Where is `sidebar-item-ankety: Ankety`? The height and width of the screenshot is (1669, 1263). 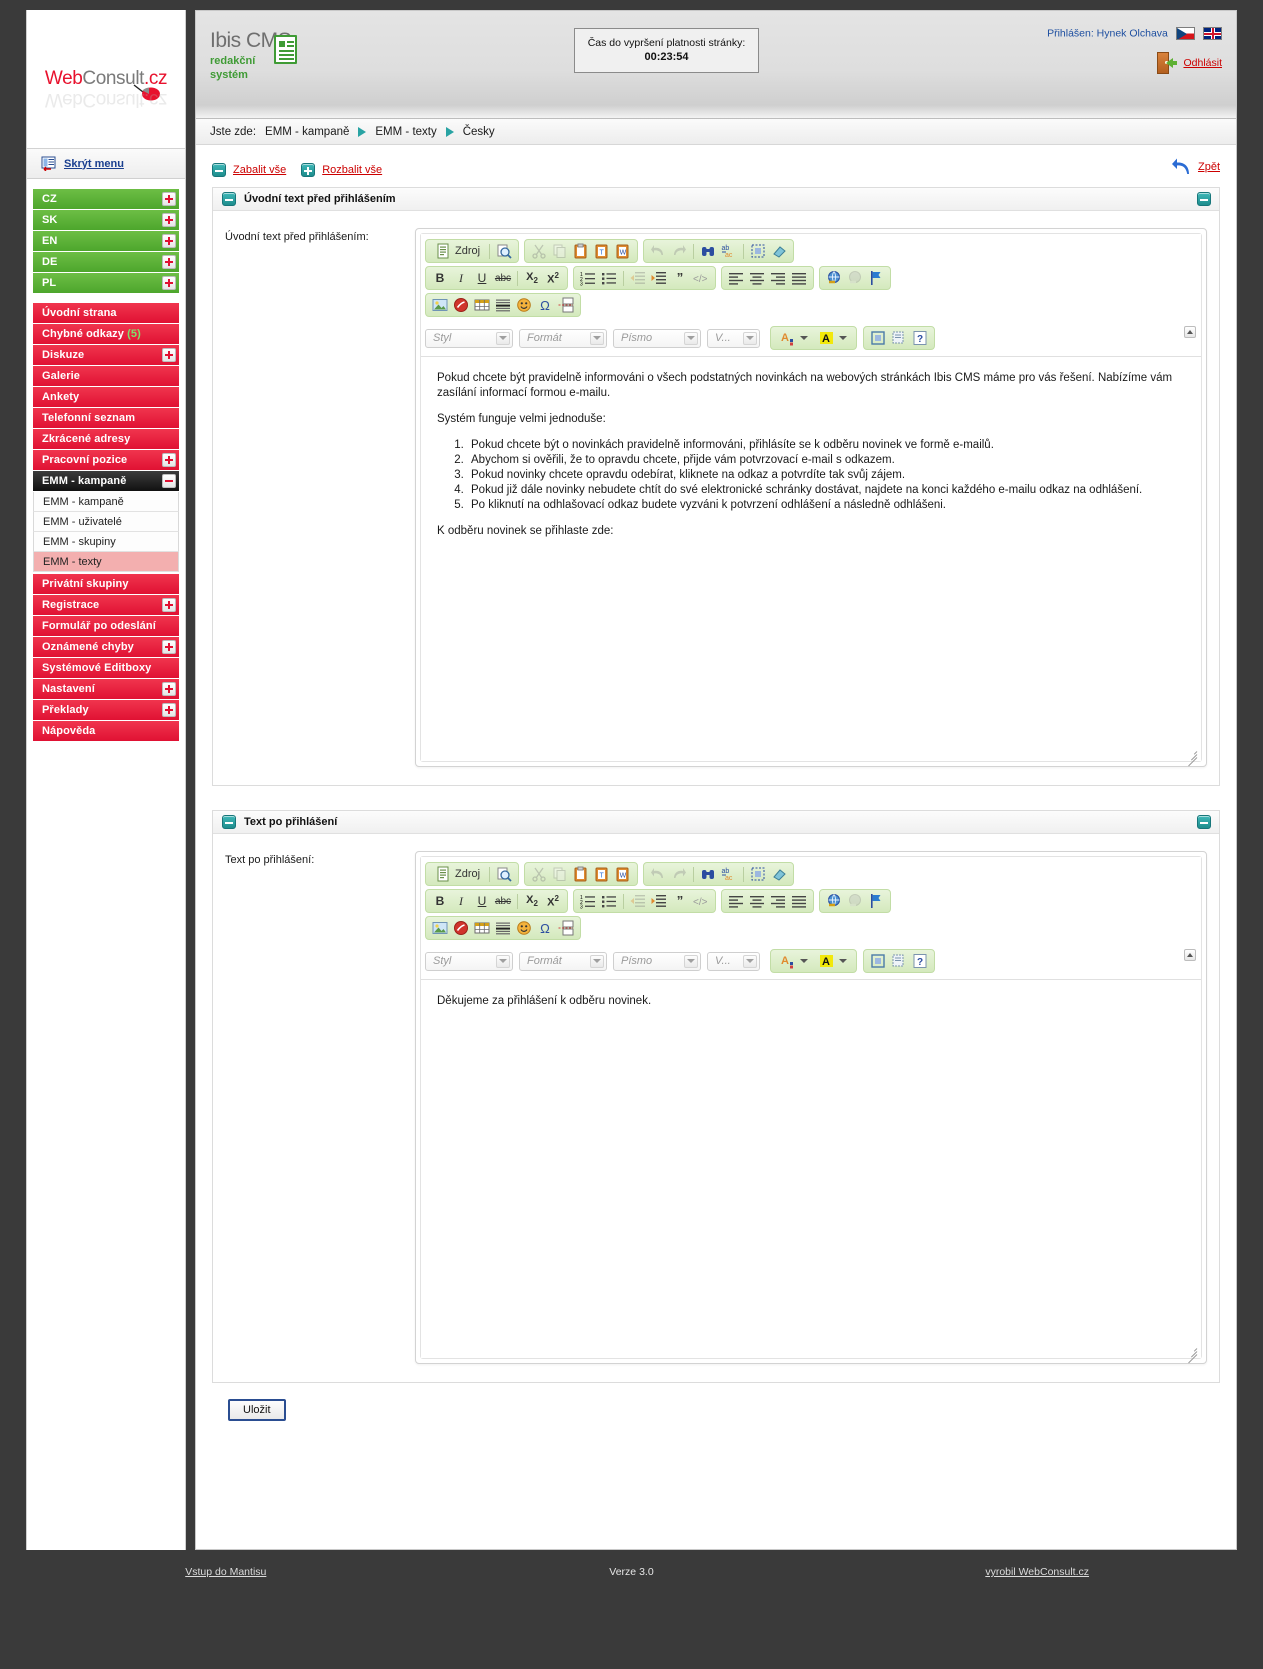
sidebar-item-ankety: Ankety is located at coordinates (106, 397).